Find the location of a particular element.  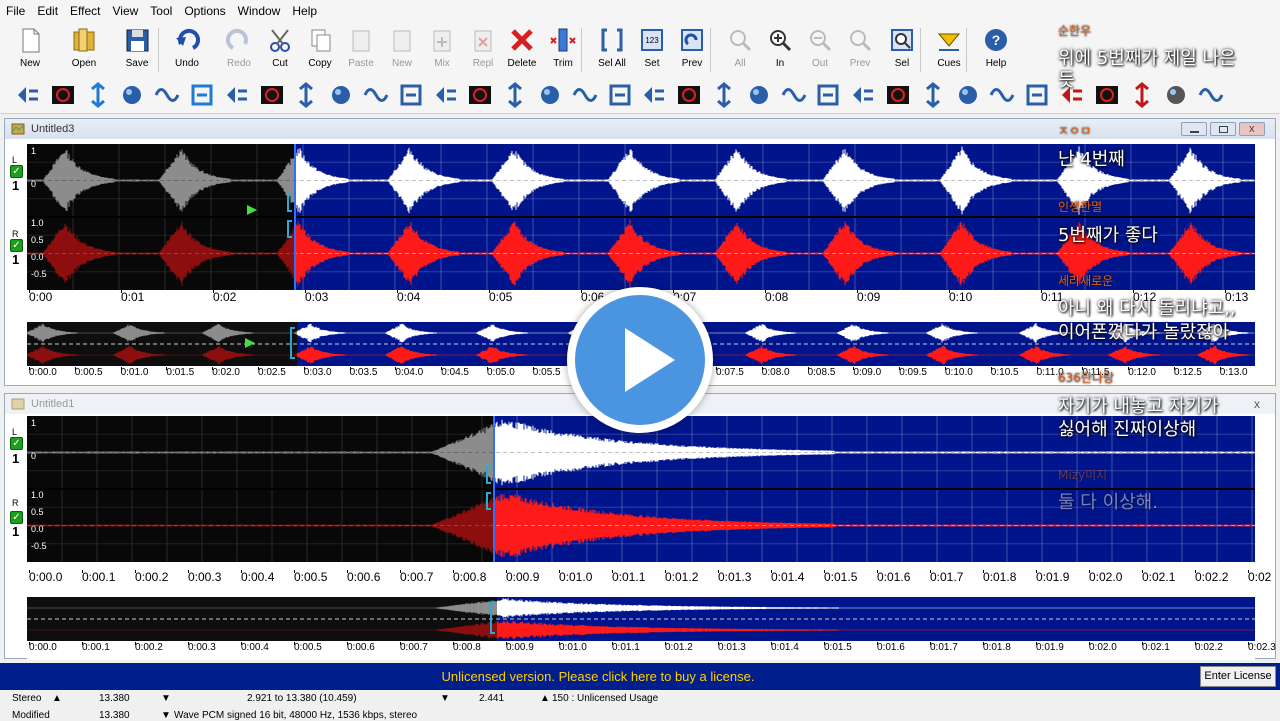

length-value: 13.380 is located at coordinates (114, 698).